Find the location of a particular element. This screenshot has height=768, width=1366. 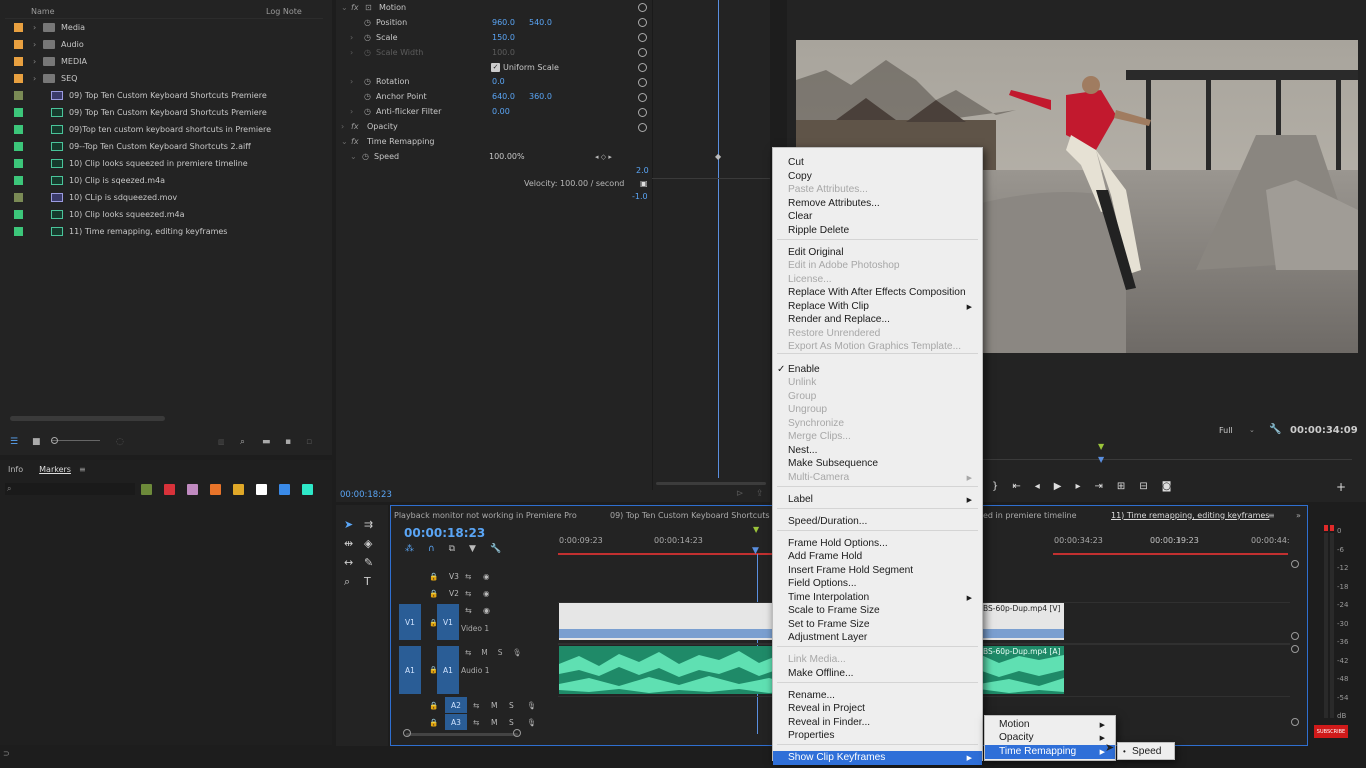

step-forward-icon: ▸ is located at coordinates (1078, 486).